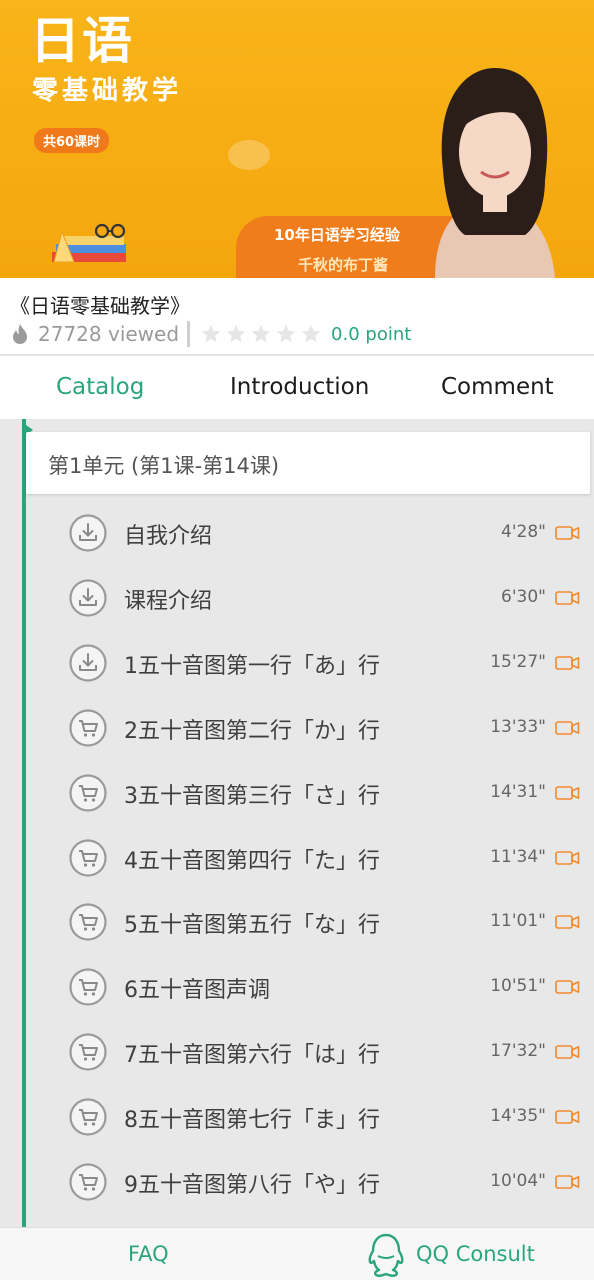  I want to click on unit-title: 第1单元 (第1课-第14课), so click(164, 466).